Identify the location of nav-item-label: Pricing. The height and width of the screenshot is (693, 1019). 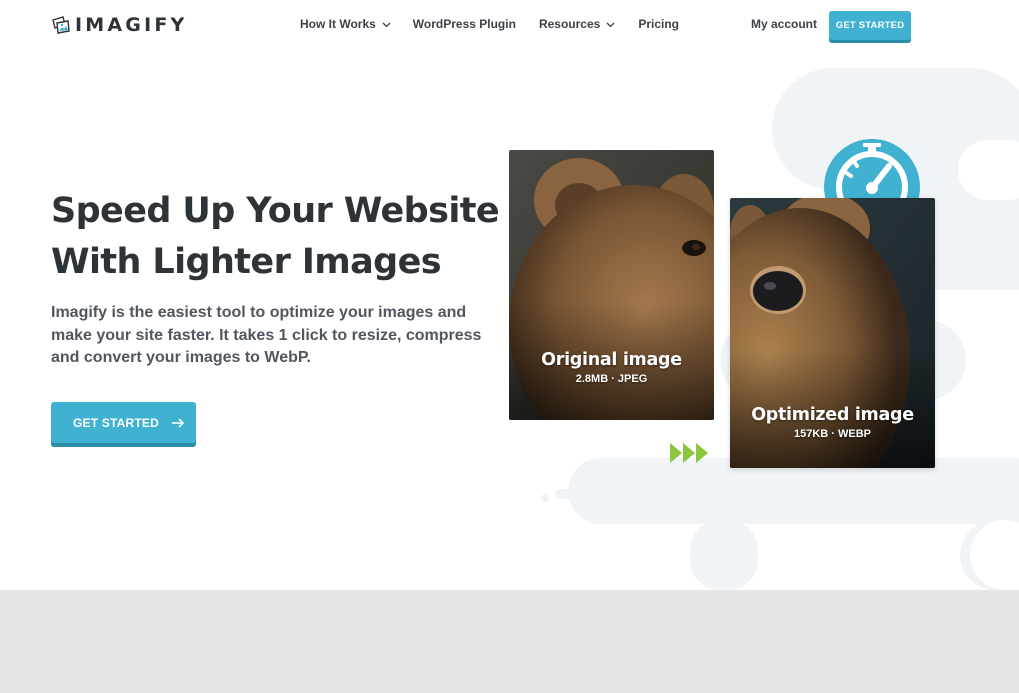
(658, 24).